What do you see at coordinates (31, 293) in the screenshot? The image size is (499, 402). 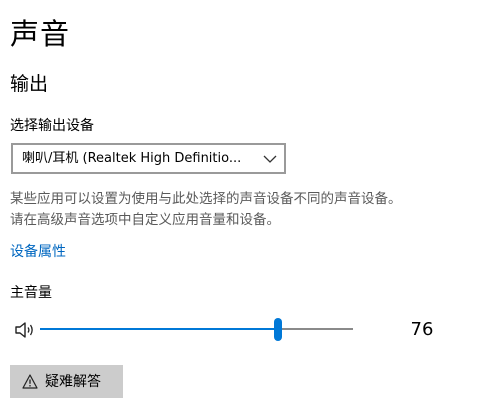 I see `master-volume-label: 主音量` at bounding box center [31, 293].